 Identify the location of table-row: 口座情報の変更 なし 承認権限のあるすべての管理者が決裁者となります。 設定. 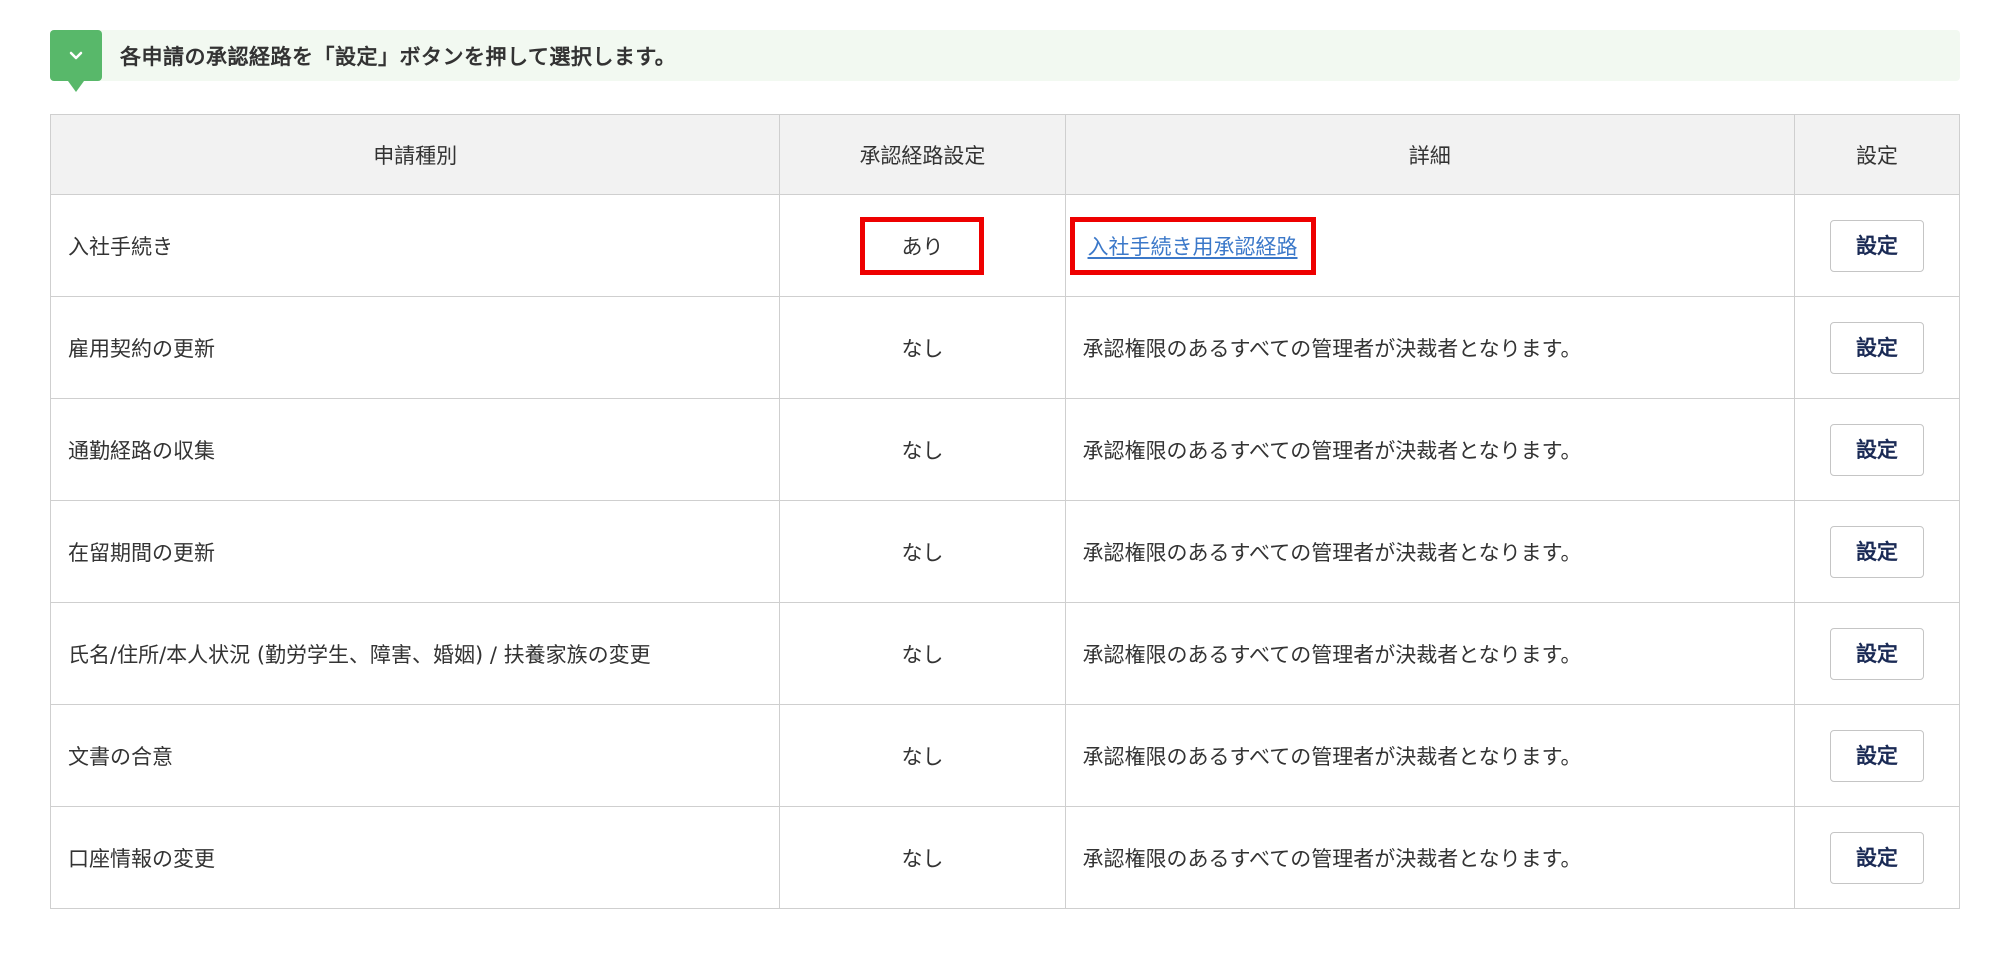
(1005, 857).